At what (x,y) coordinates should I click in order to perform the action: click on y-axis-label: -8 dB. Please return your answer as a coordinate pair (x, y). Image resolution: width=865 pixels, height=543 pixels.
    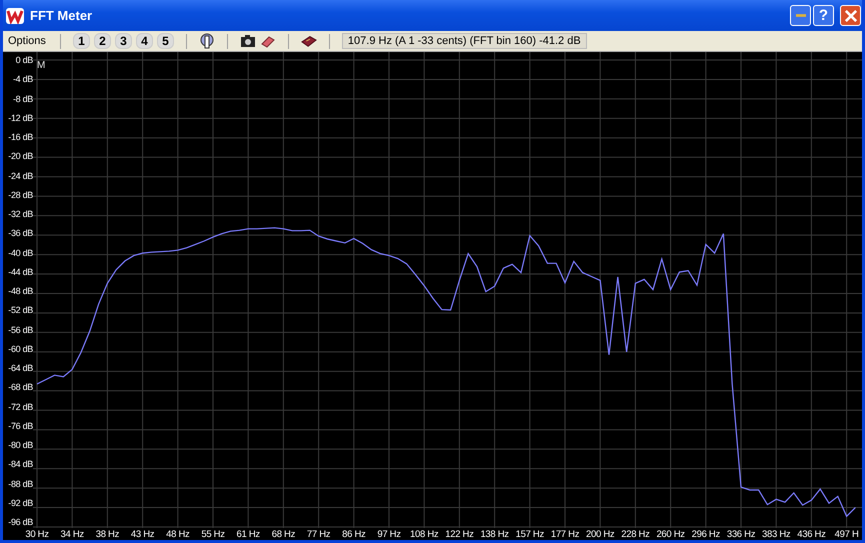
    Looking at the image, I should click on (22, 99).